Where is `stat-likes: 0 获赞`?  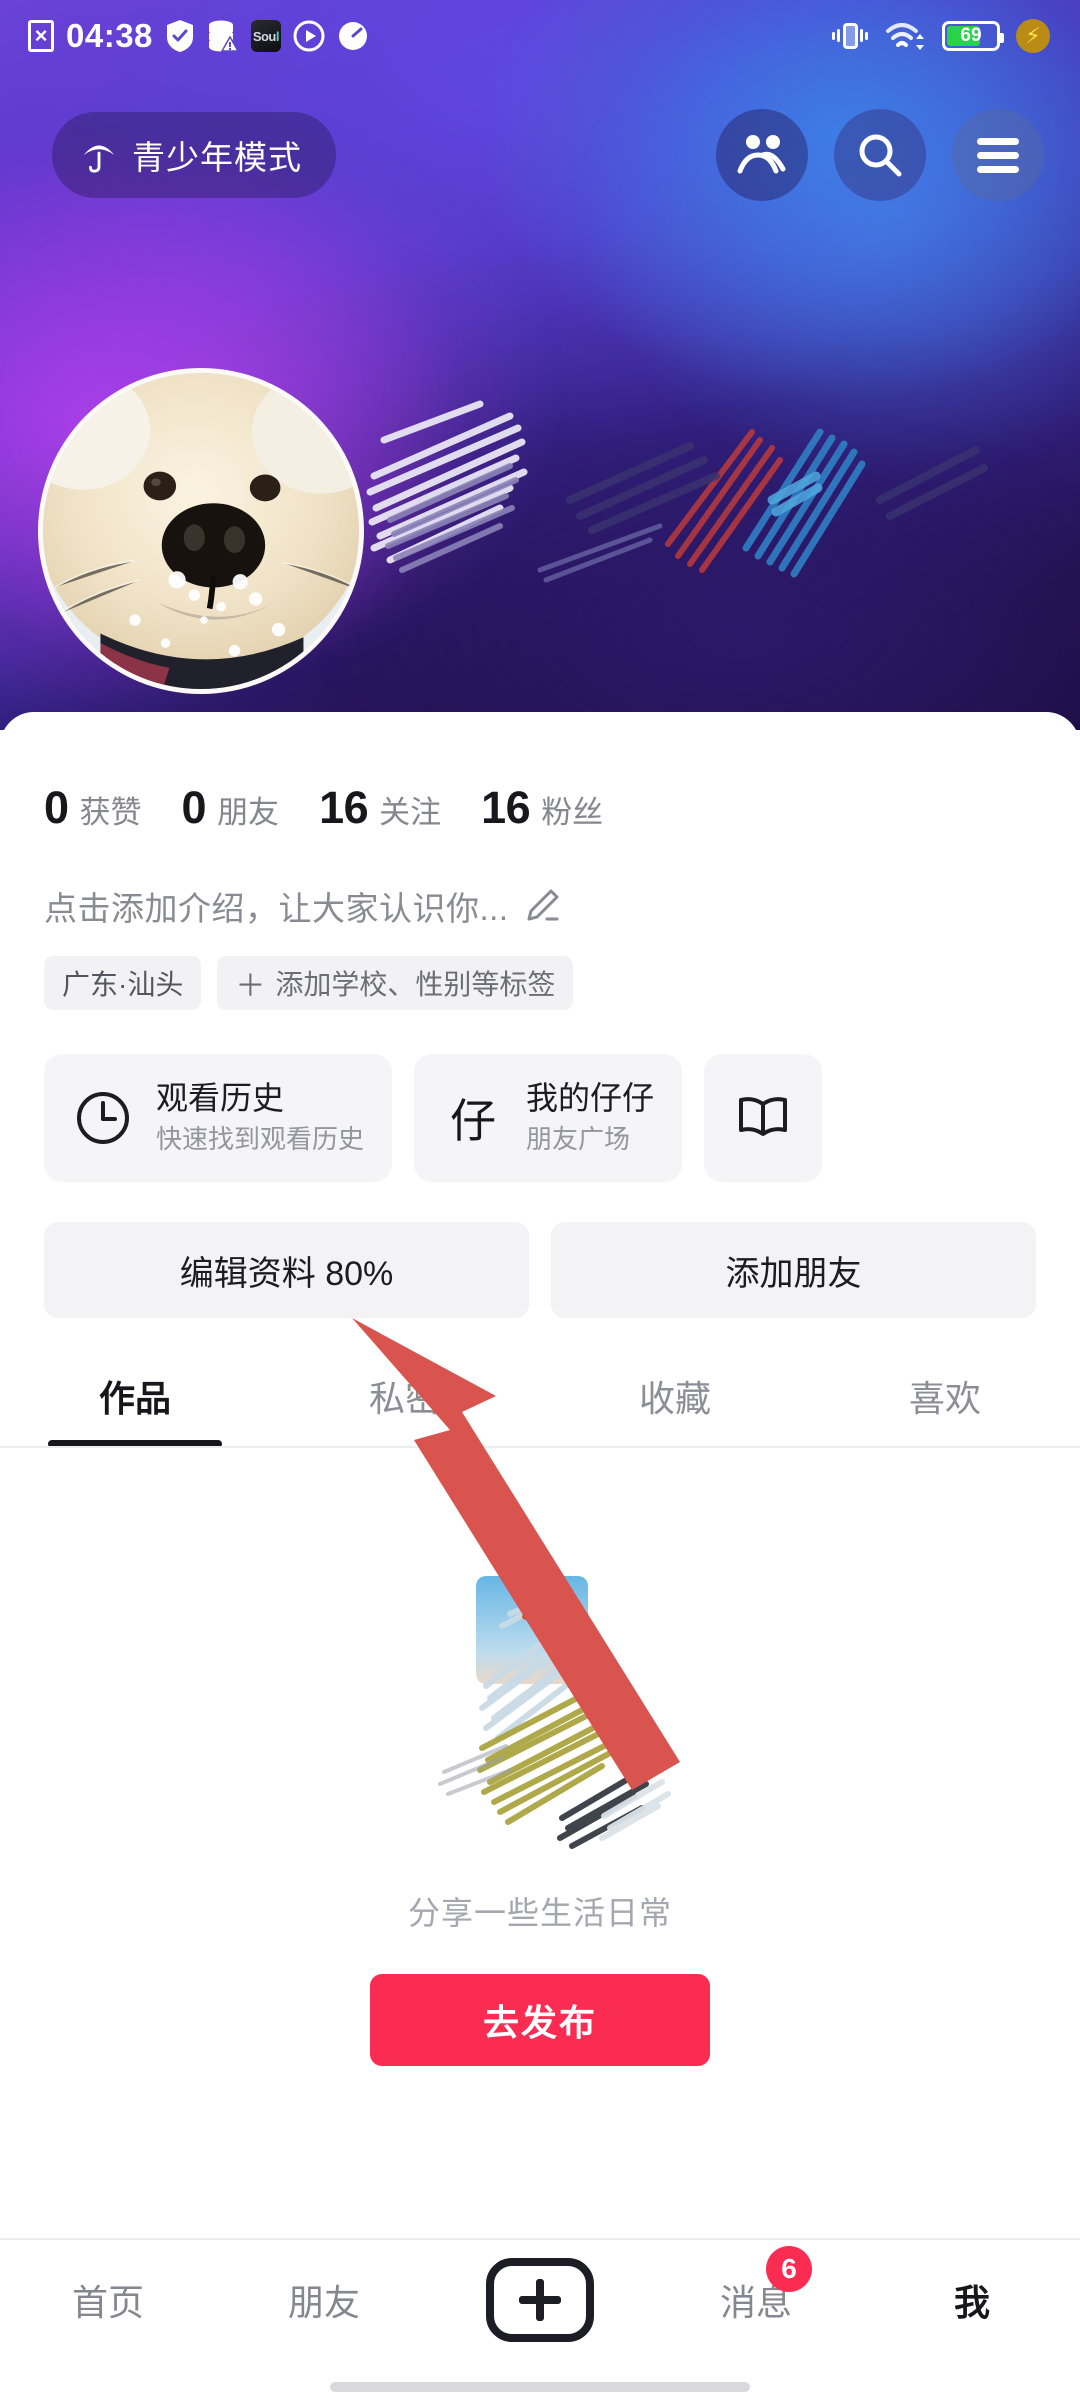
stat-likes: 0 获赞 is located at coordinates (93, 808).